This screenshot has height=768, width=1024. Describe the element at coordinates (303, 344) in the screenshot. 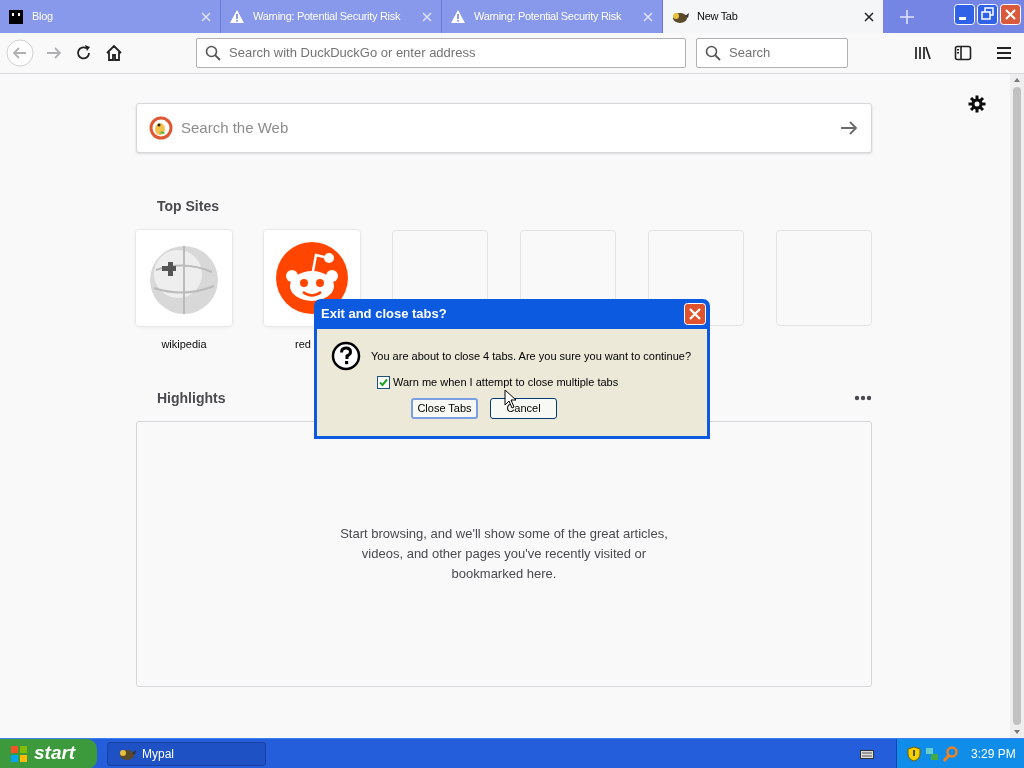

I see `site-label: red` at that location.